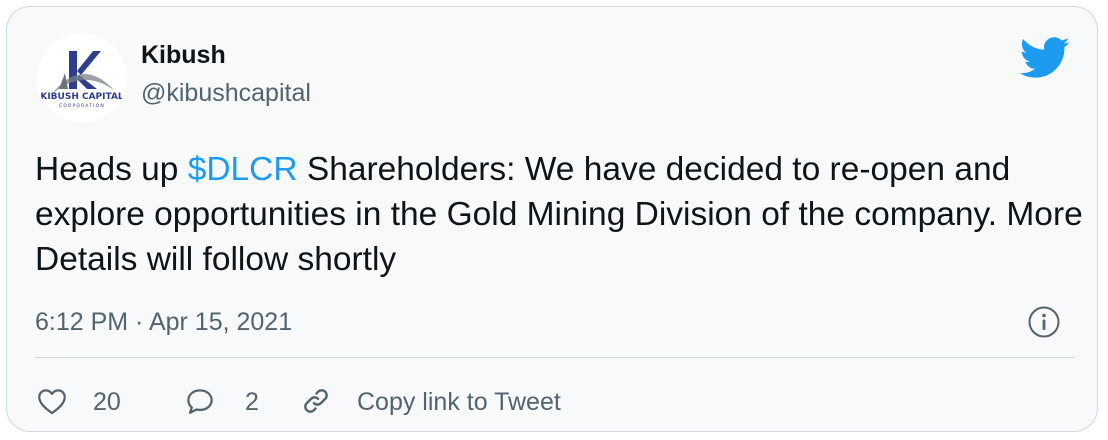 The height and width of the screenshot is (440, 1108). Describe the element at coordinates (316, 401) in the screenshot. I see `link-icon` at that location.